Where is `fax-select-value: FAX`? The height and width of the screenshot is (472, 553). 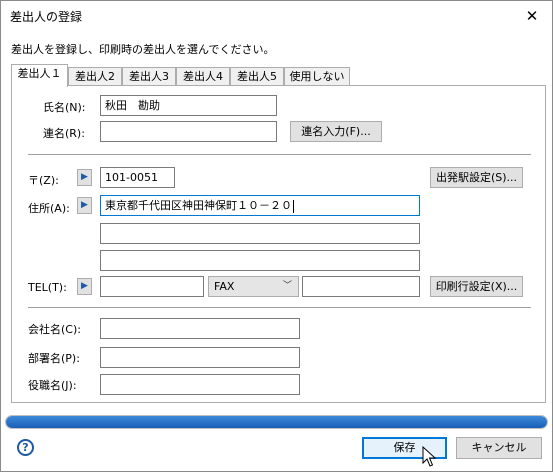
fax-select-value: FAX is located at coordinates (224, 286).